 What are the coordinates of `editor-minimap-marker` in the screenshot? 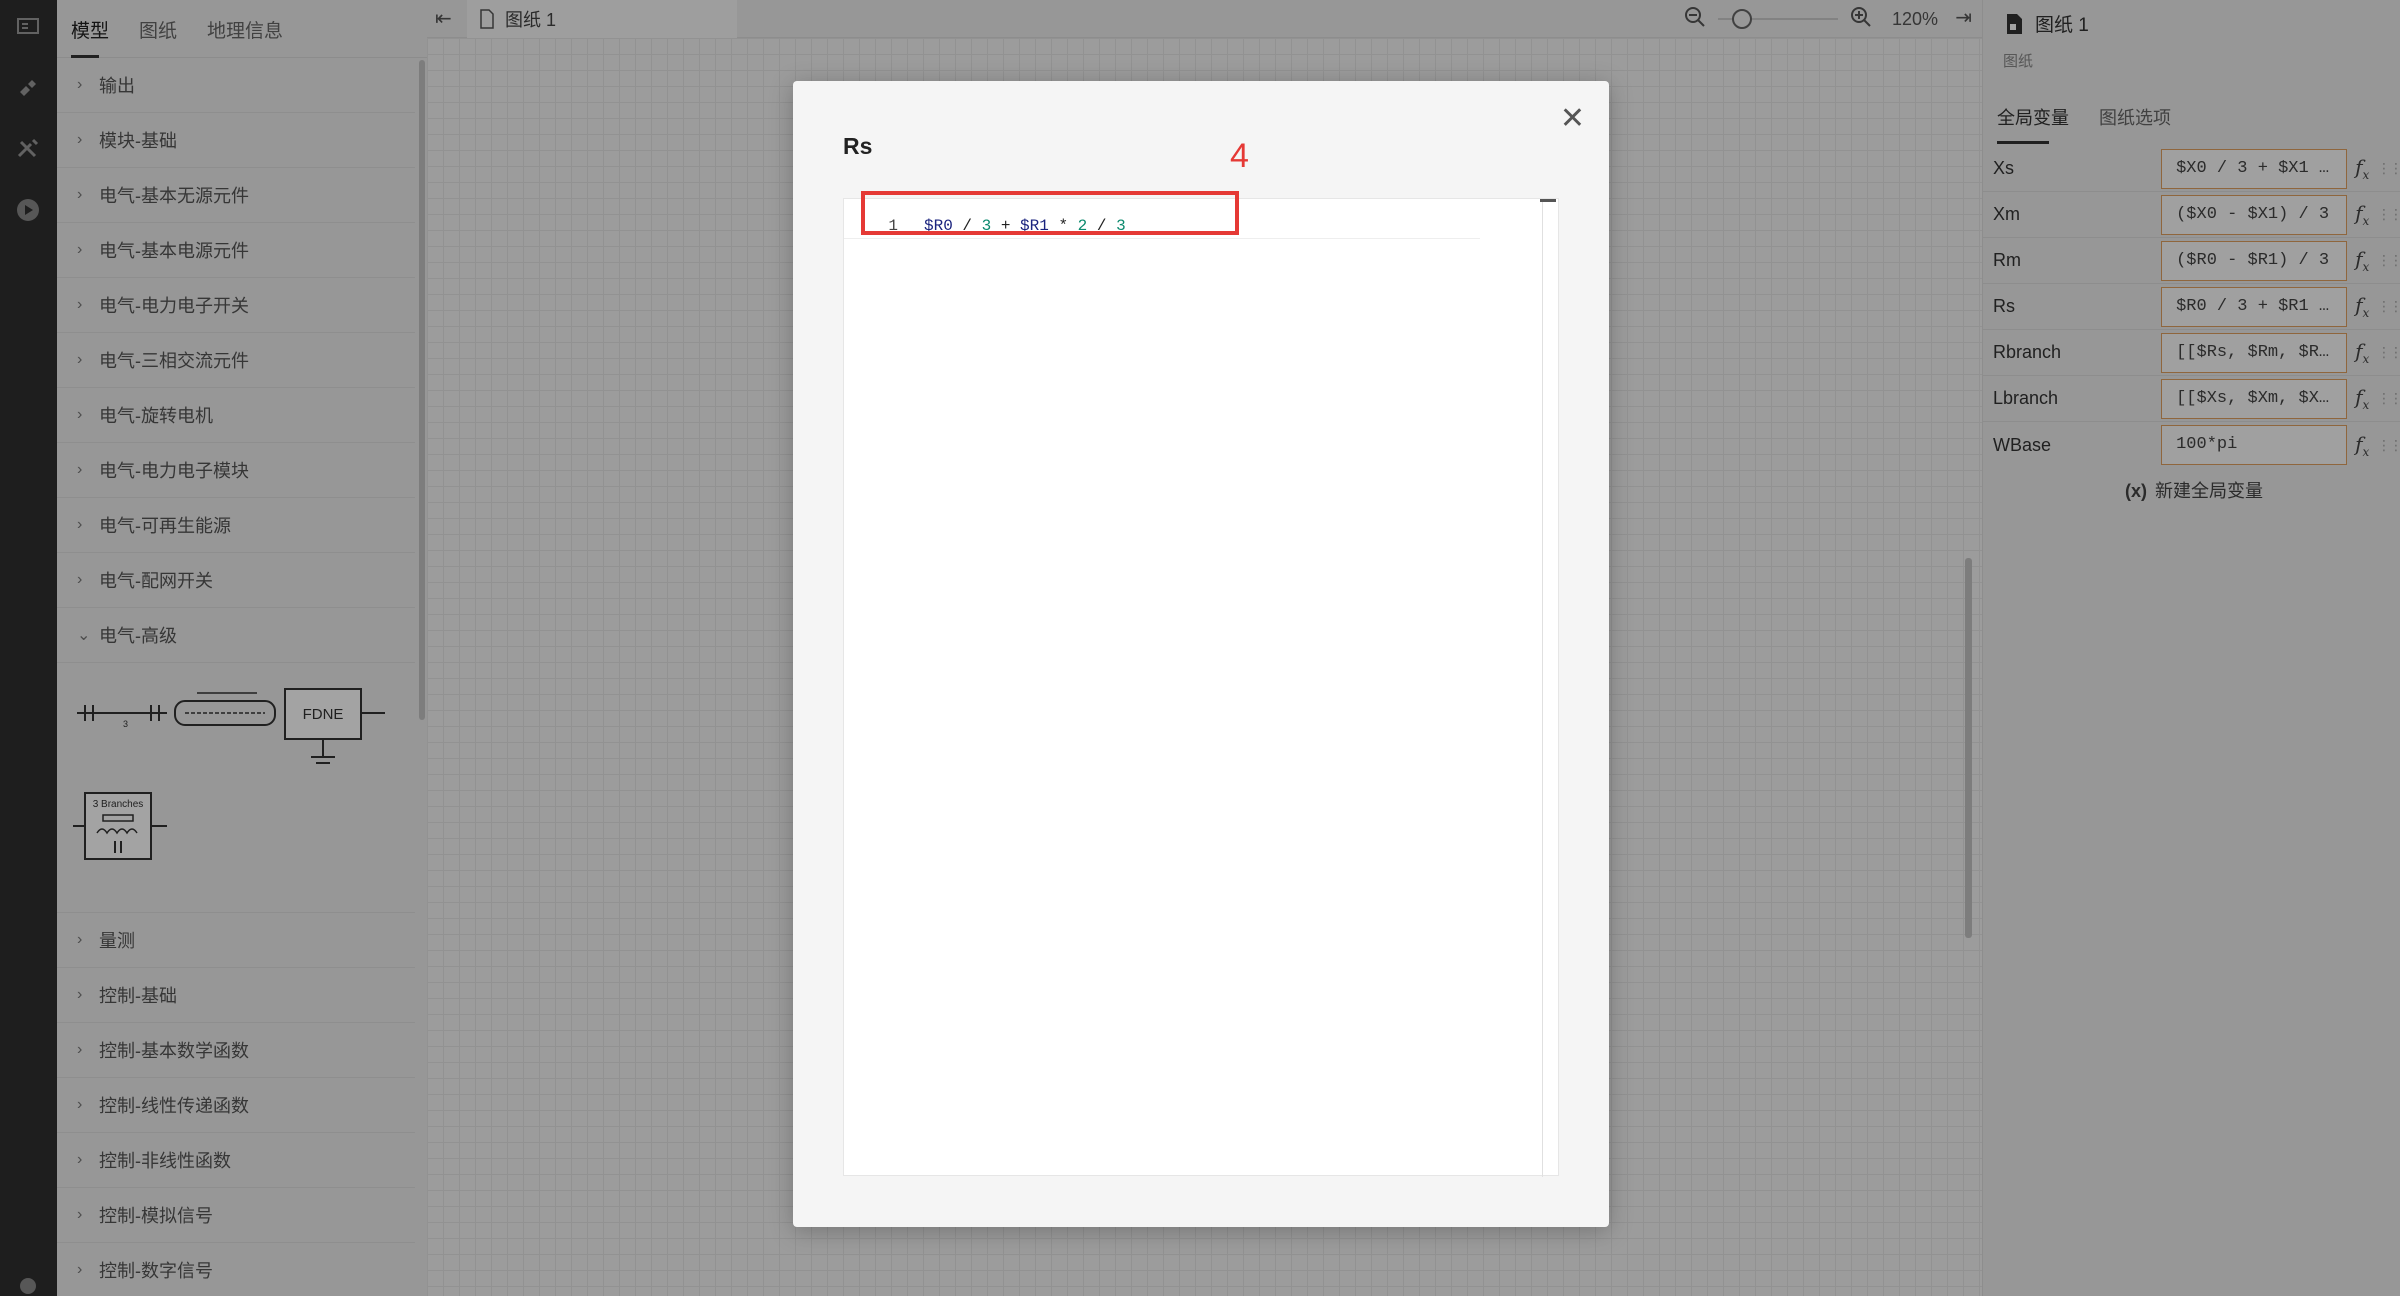 It's located at (1548, 200).